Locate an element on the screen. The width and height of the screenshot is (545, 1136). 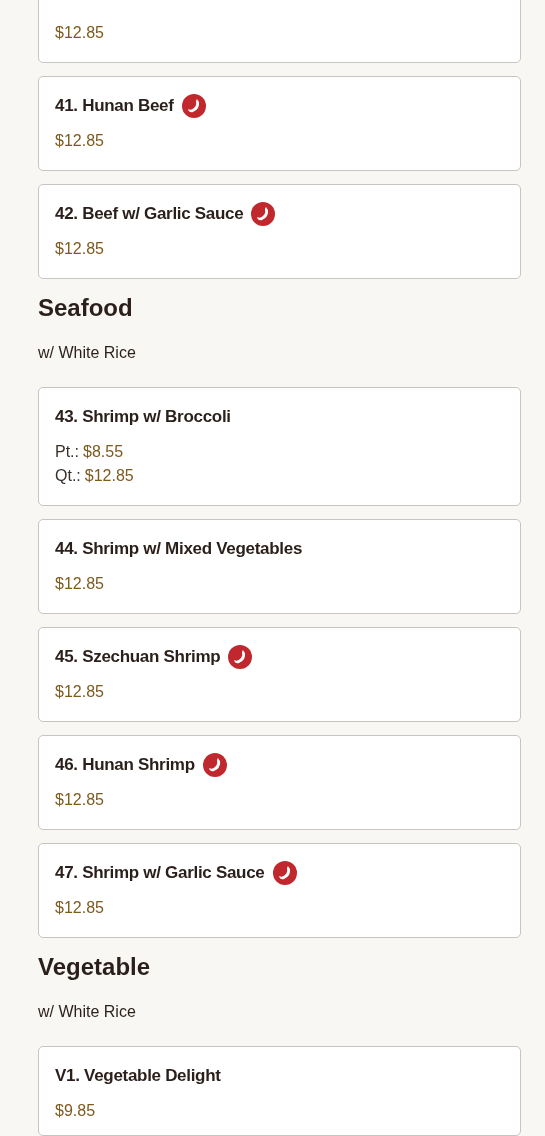
item-name: V1. Vegetable Delight is located at coordinates (138, 1076).